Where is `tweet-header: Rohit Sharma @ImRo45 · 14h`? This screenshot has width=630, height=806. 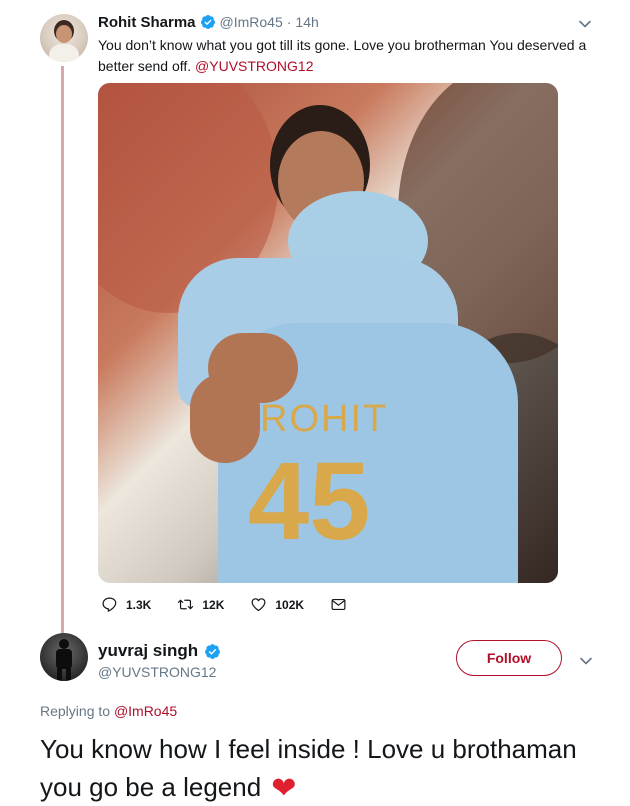 tweet-header: Rohit Sharma @ImRo45 · 14h is located at coordinates (208, 22).